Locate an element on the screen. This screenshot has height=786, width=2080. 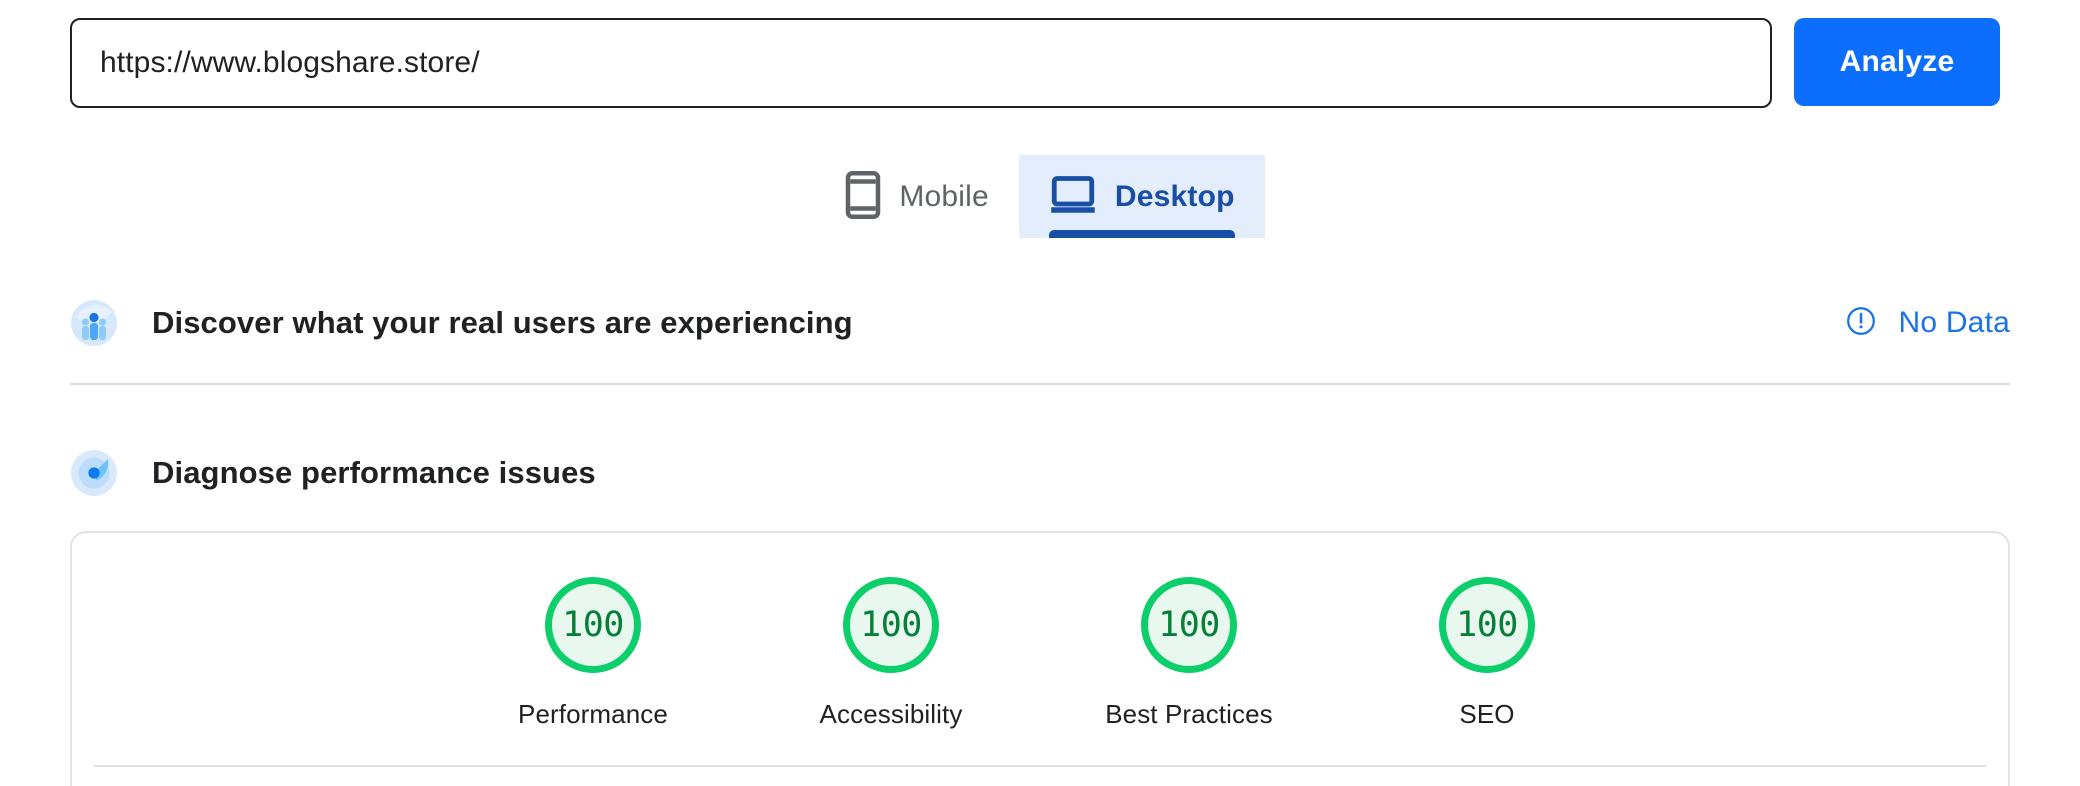
score-item-seo: 100 SEO is located at coordinates (1487, 653).